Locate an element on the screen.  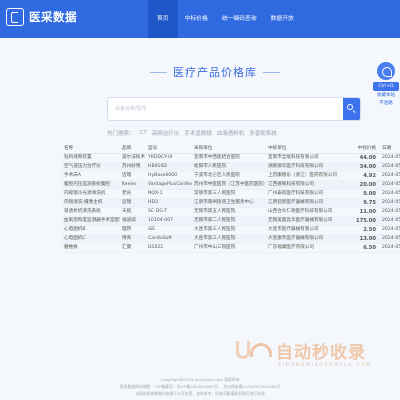
cell-buyer: 松阳市人民医院 is located at coordinates (229, 167).